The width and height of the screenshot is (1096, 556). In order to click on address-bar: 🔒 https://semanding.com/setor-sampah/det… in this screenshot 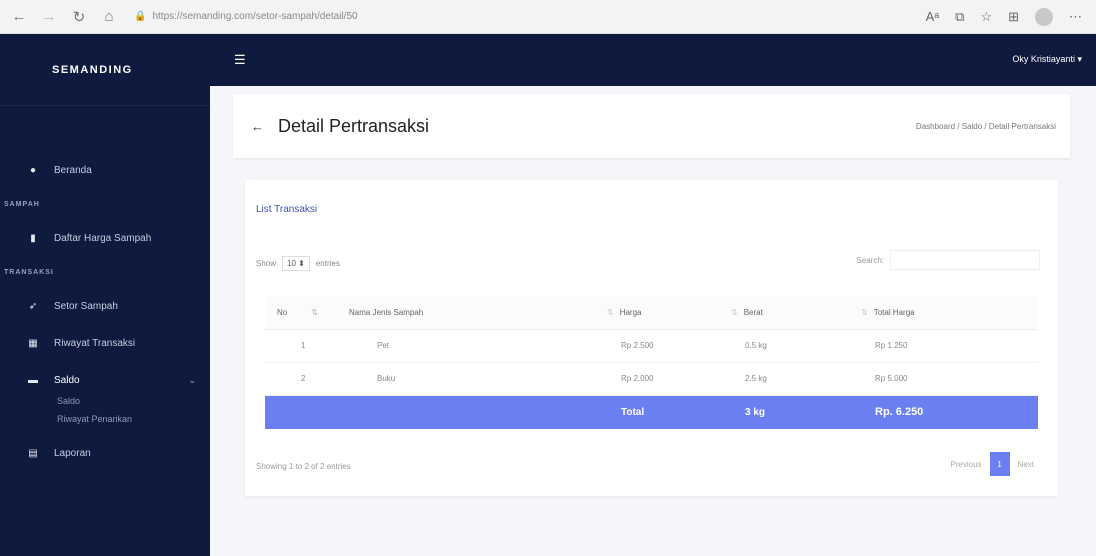, I will do `click(530, 17)`.